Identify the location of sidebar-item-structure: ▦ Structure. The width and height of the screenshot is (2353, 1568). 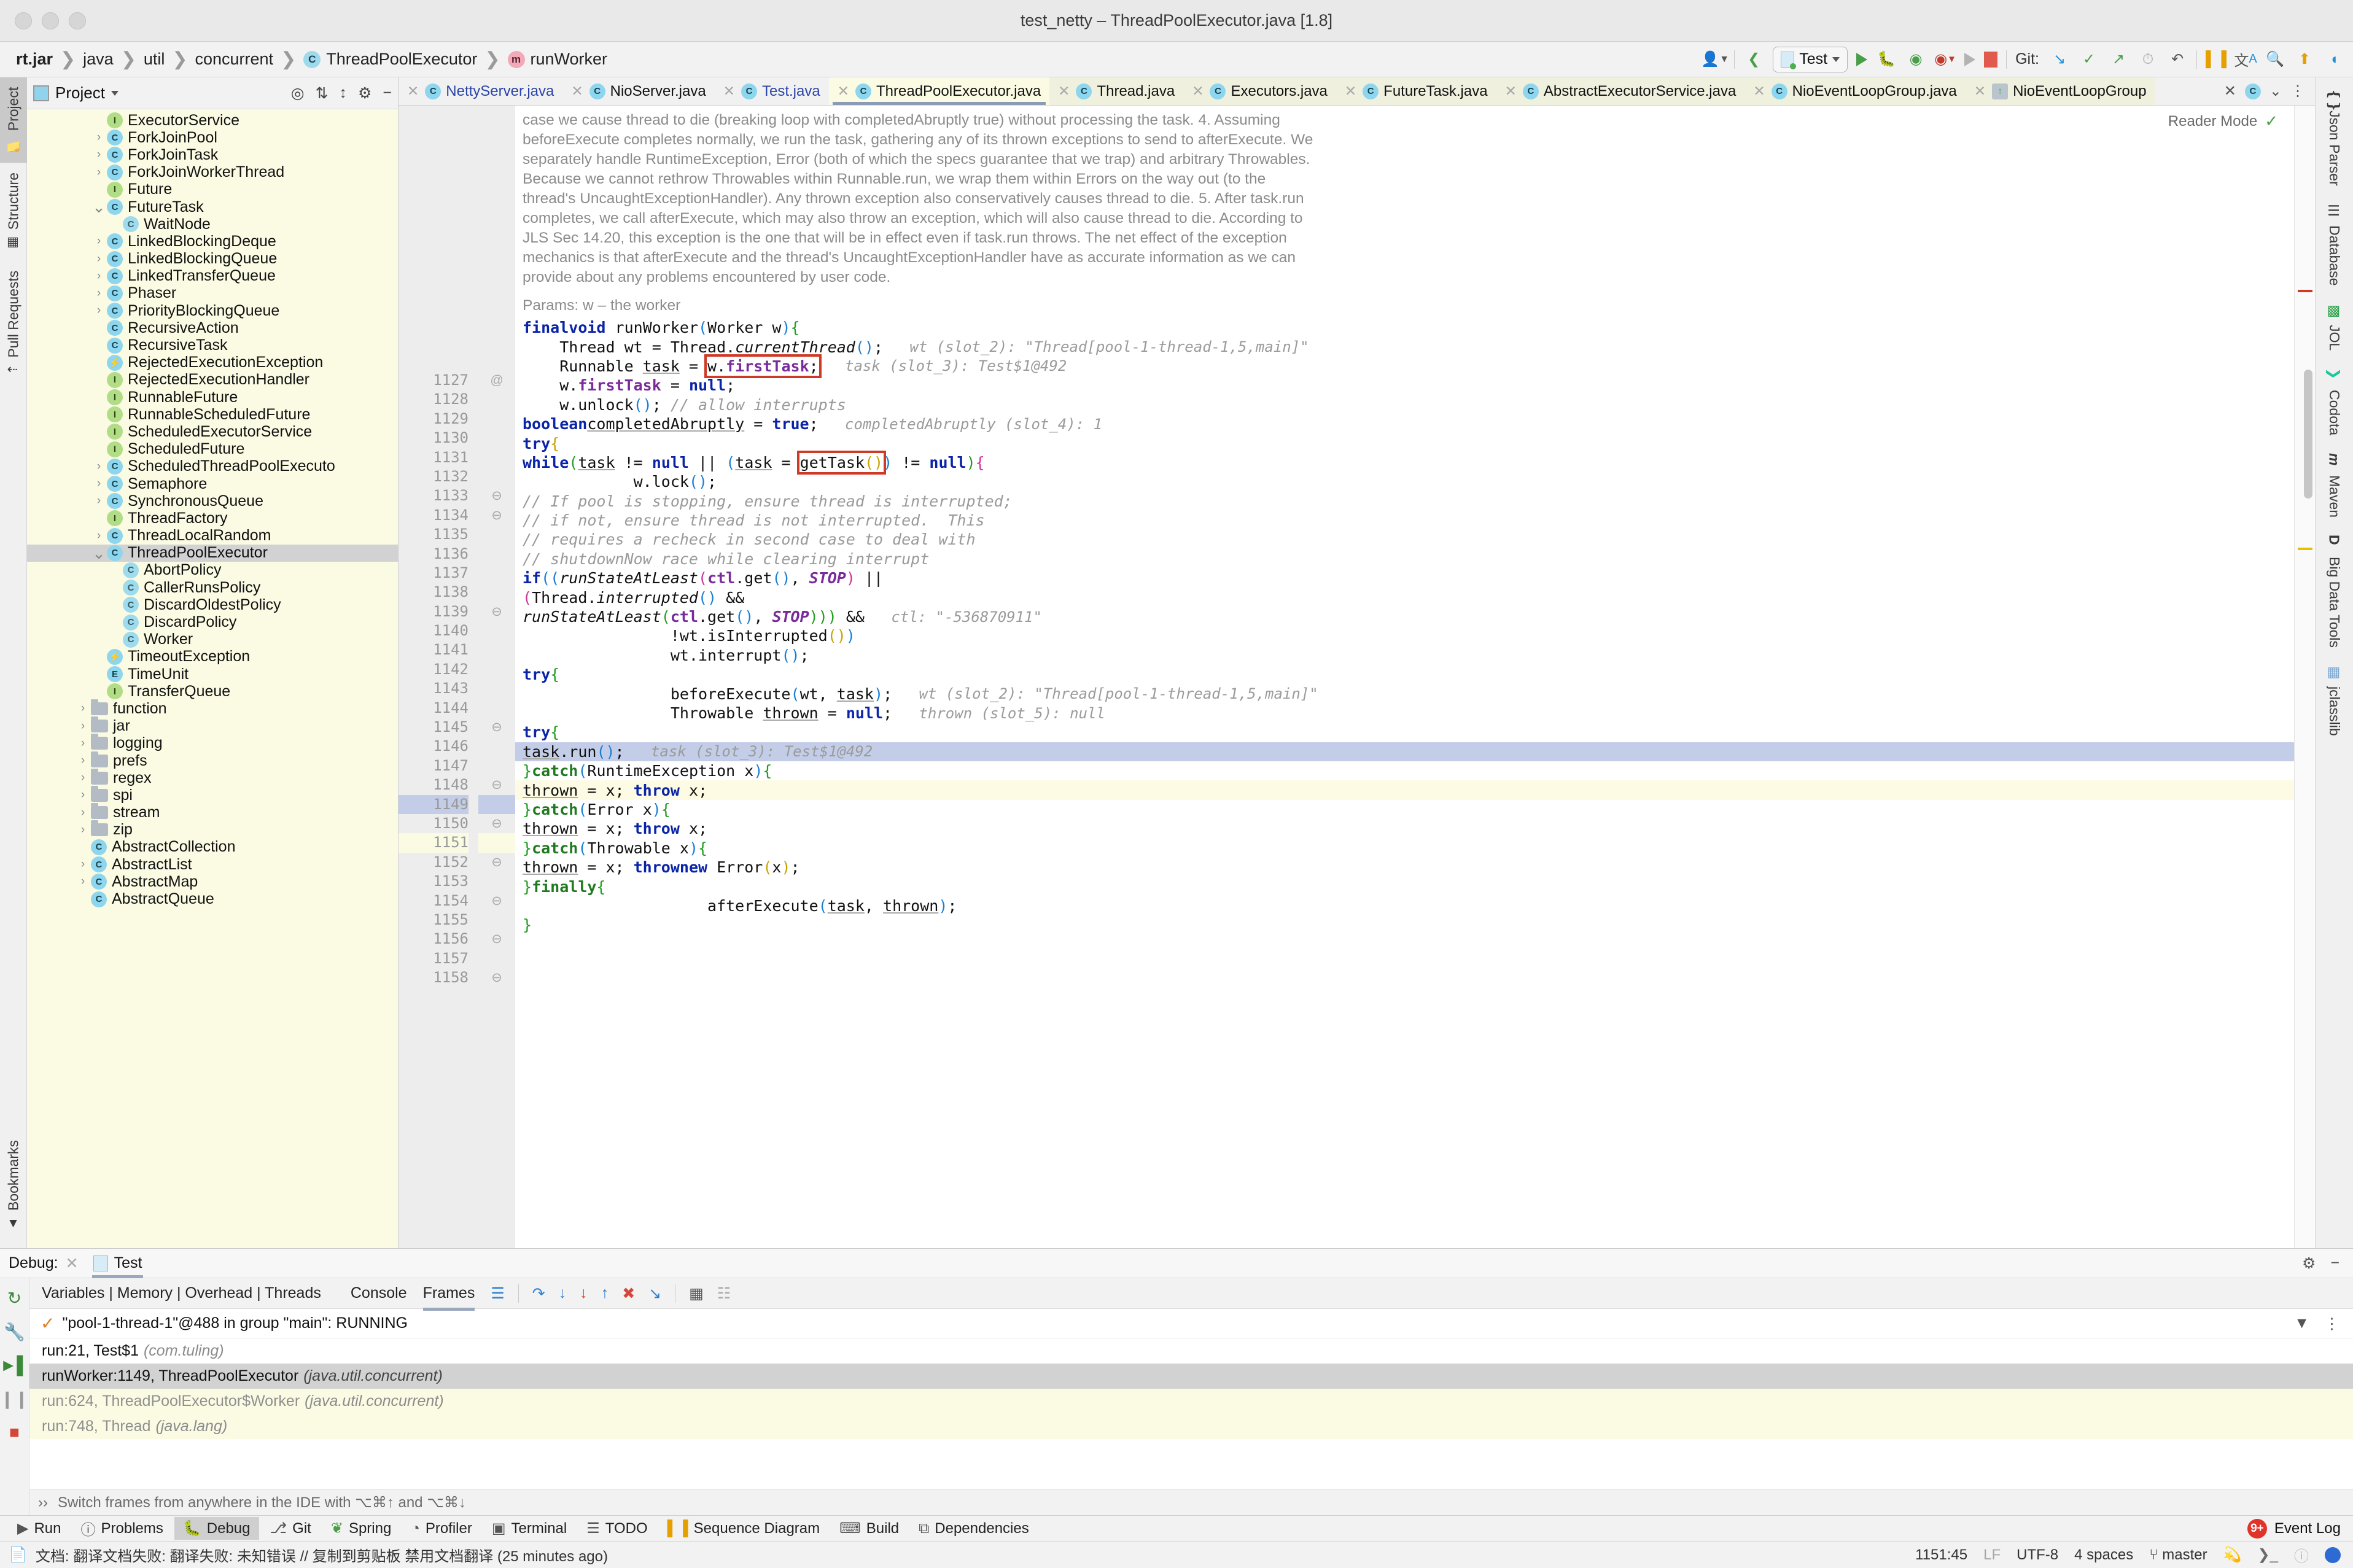
(13, 212).